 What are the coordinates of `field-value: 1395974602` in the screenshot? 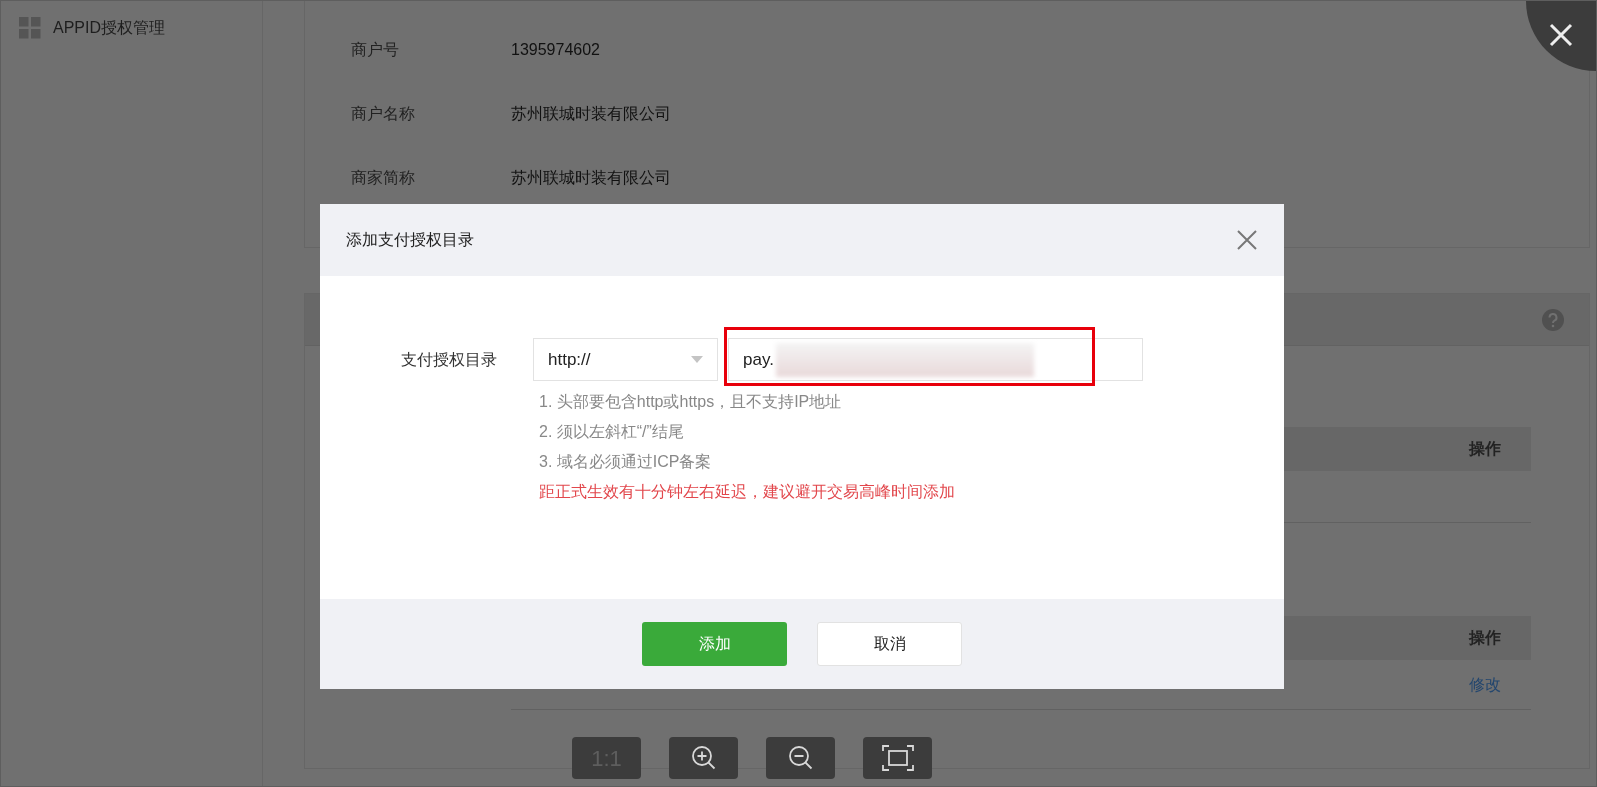 It's located at (555, 50).